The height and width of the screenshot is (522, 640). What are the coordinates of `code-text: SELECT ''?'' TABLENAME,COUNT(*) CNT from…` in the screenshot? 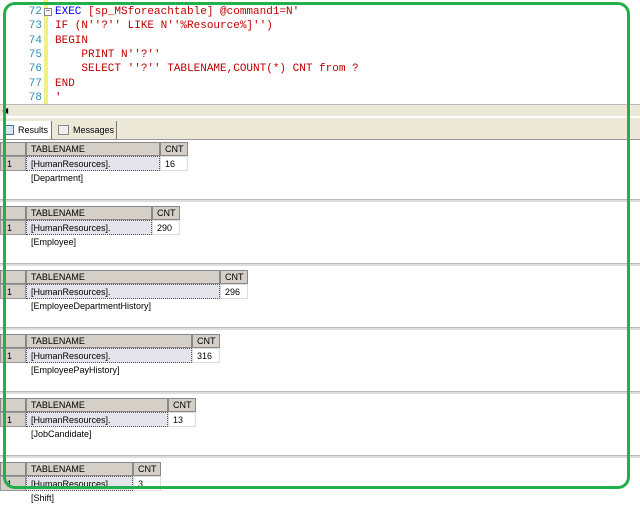 It's located at (207, 69).